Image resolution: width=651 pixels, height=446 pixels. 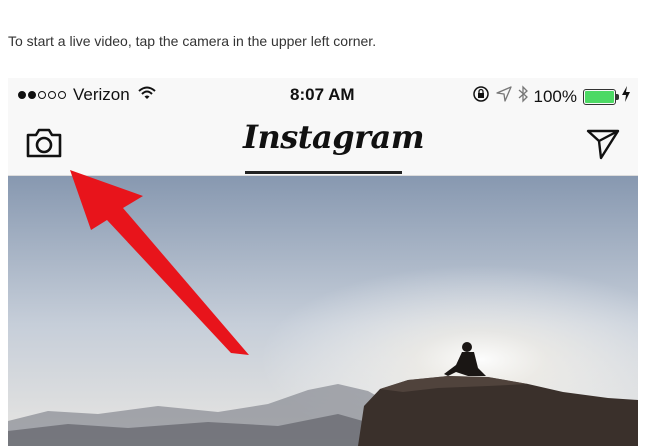 What do you see at coordinates (555, 96) in the screenshot?
I see `battery-percent: 100%` at bounding box center [555, 96].